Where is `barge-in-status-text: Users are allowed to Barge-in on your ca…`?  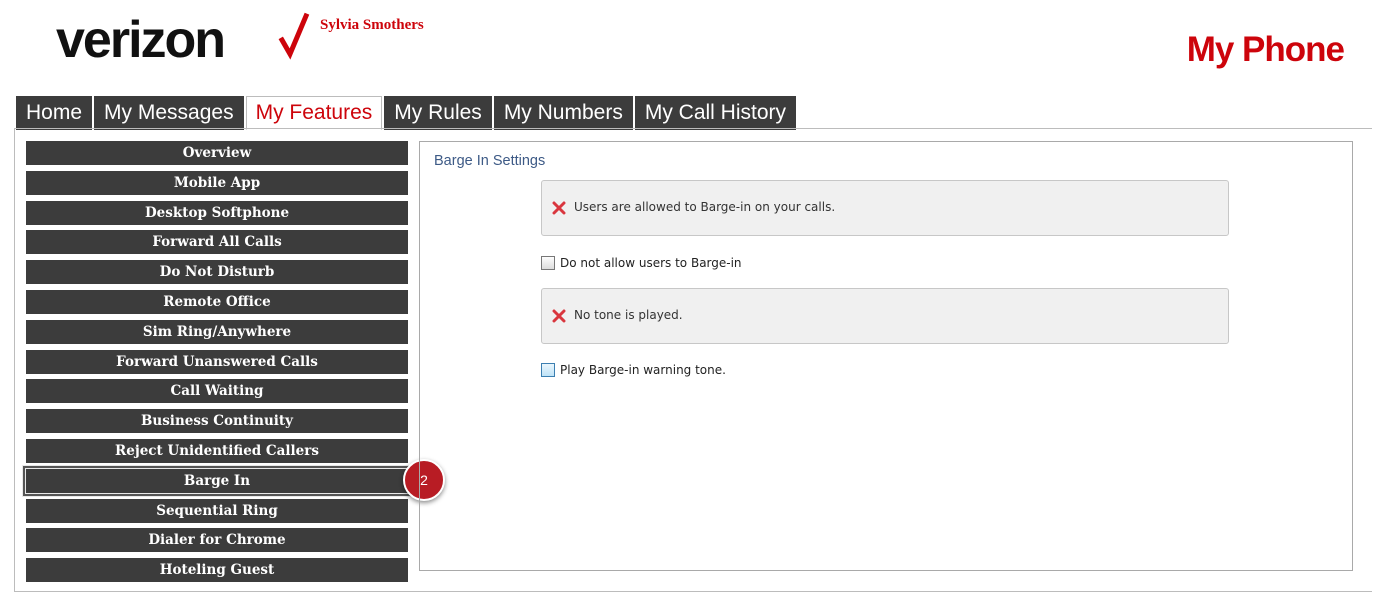 barge-in-status-text: Users are allowed to Barge-in on your ca… is located at coordinates (705, 207).